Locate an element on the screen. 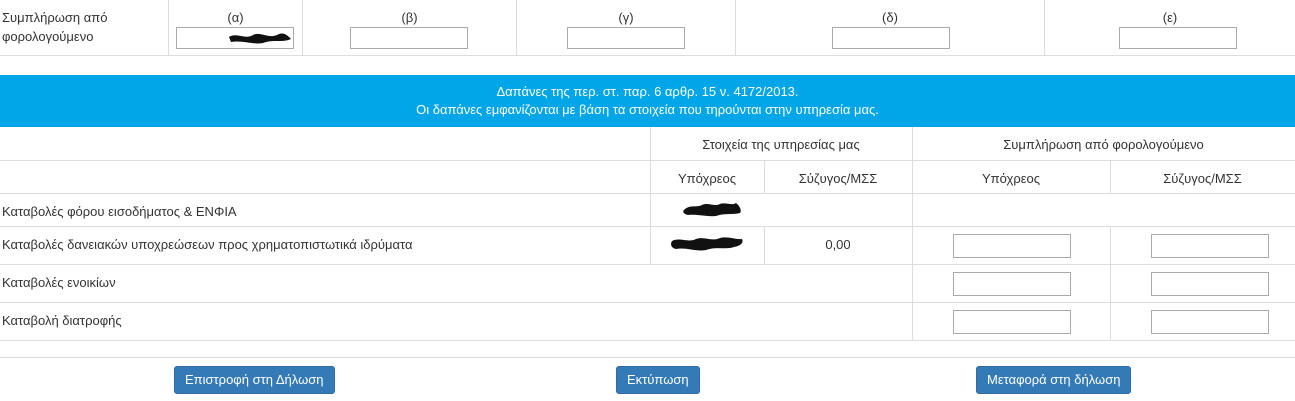  group-header-service: Στοιχεία της υπηρεσίας μας is located at coordinates (781, 144).